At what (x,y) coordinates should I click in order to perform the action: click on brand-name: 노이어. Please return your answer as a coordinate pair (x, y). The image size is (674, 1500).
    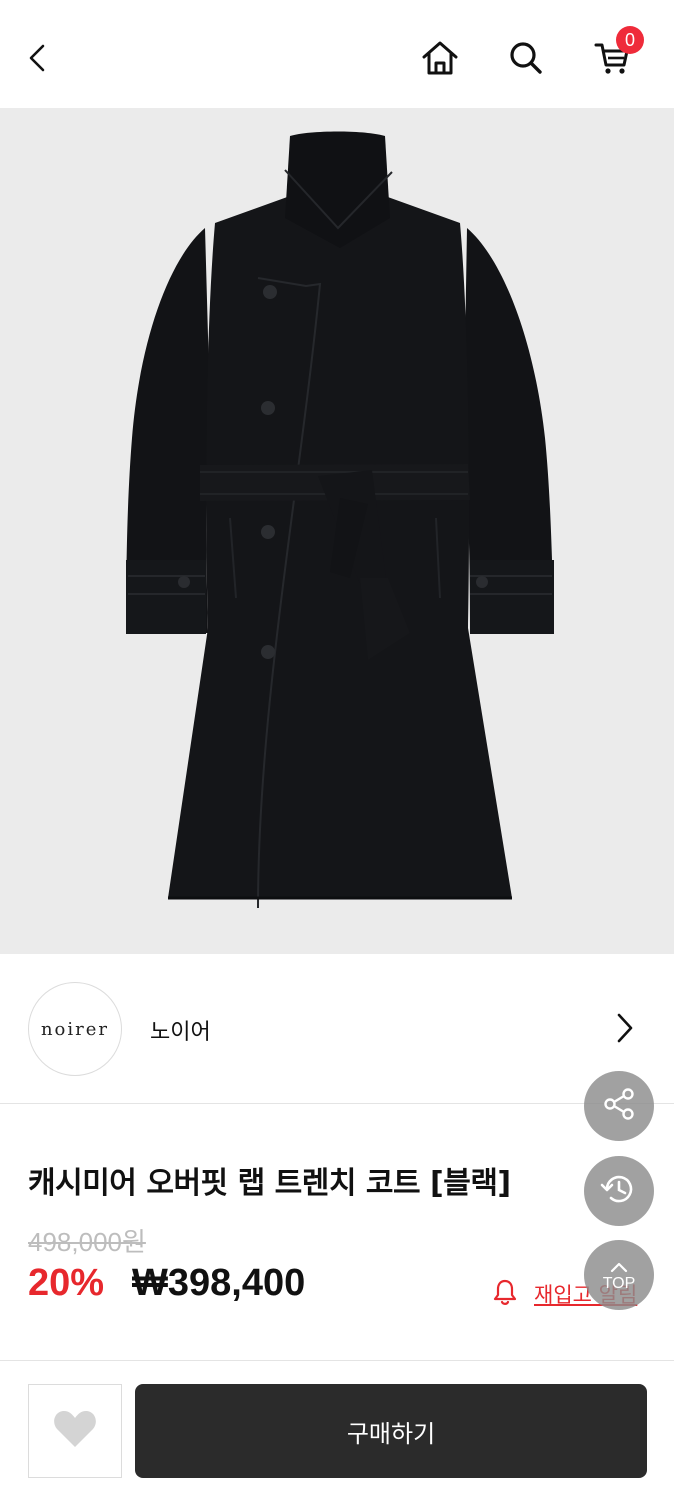
    Looking at the image, I should click on (180, 1030).